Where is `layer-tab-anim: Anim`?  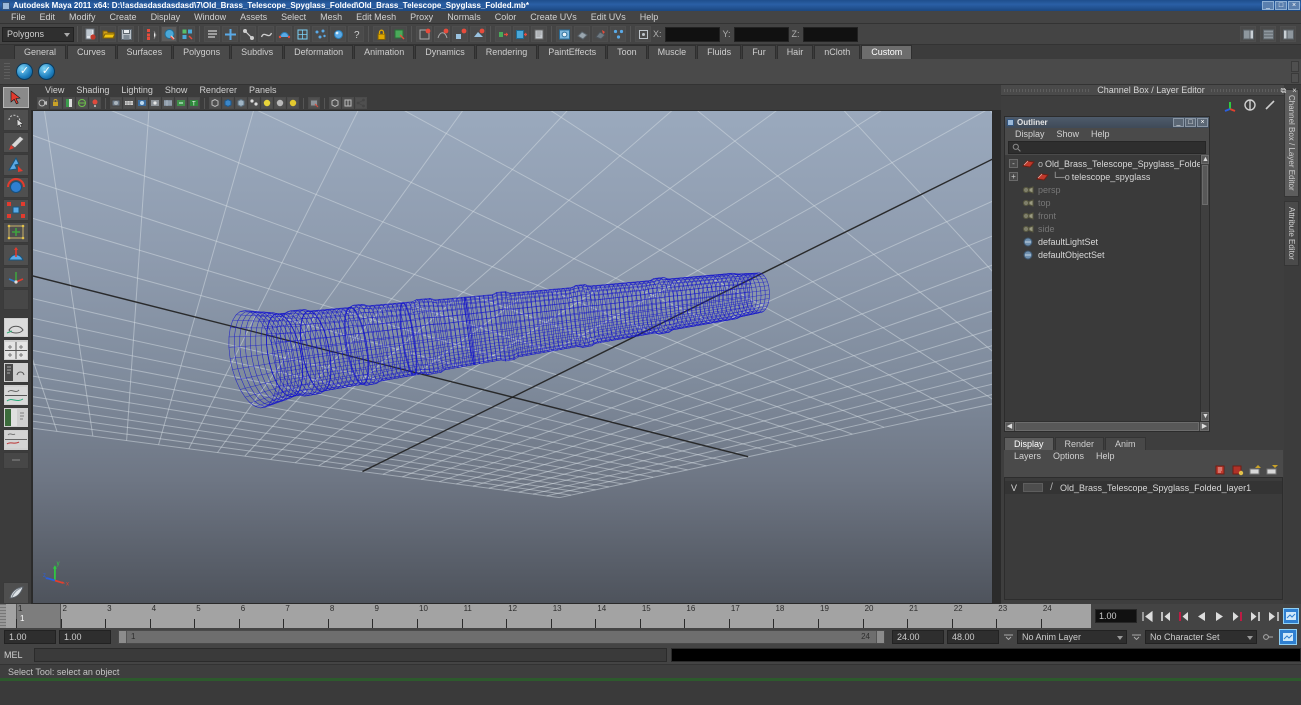
layer-tab-anim: Anim is located at coordinates (1125, 443).